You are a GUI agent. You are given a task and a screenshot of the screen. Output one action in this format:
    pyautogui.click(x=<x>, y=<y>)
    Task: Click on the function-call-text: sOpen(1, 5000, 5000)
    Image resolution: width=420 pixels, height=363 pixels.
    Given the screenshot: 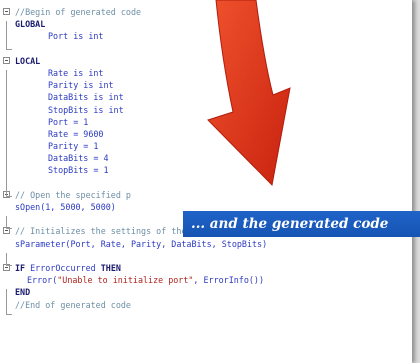 What is the action you would take?
    pyautogui.click(x=65, y=207)
    